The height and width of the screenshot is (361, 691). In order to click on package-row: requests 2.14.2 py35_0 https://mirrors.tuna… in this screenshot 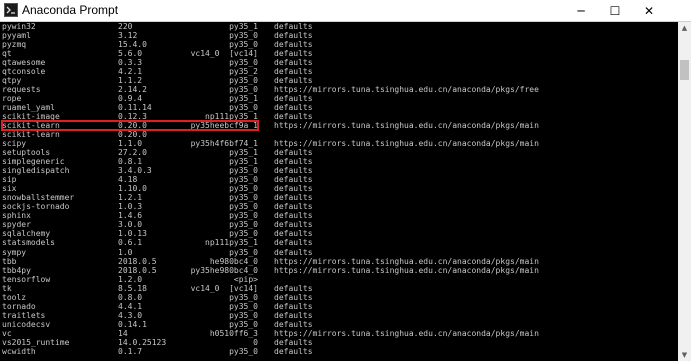, I will do `click(339, 89)`.